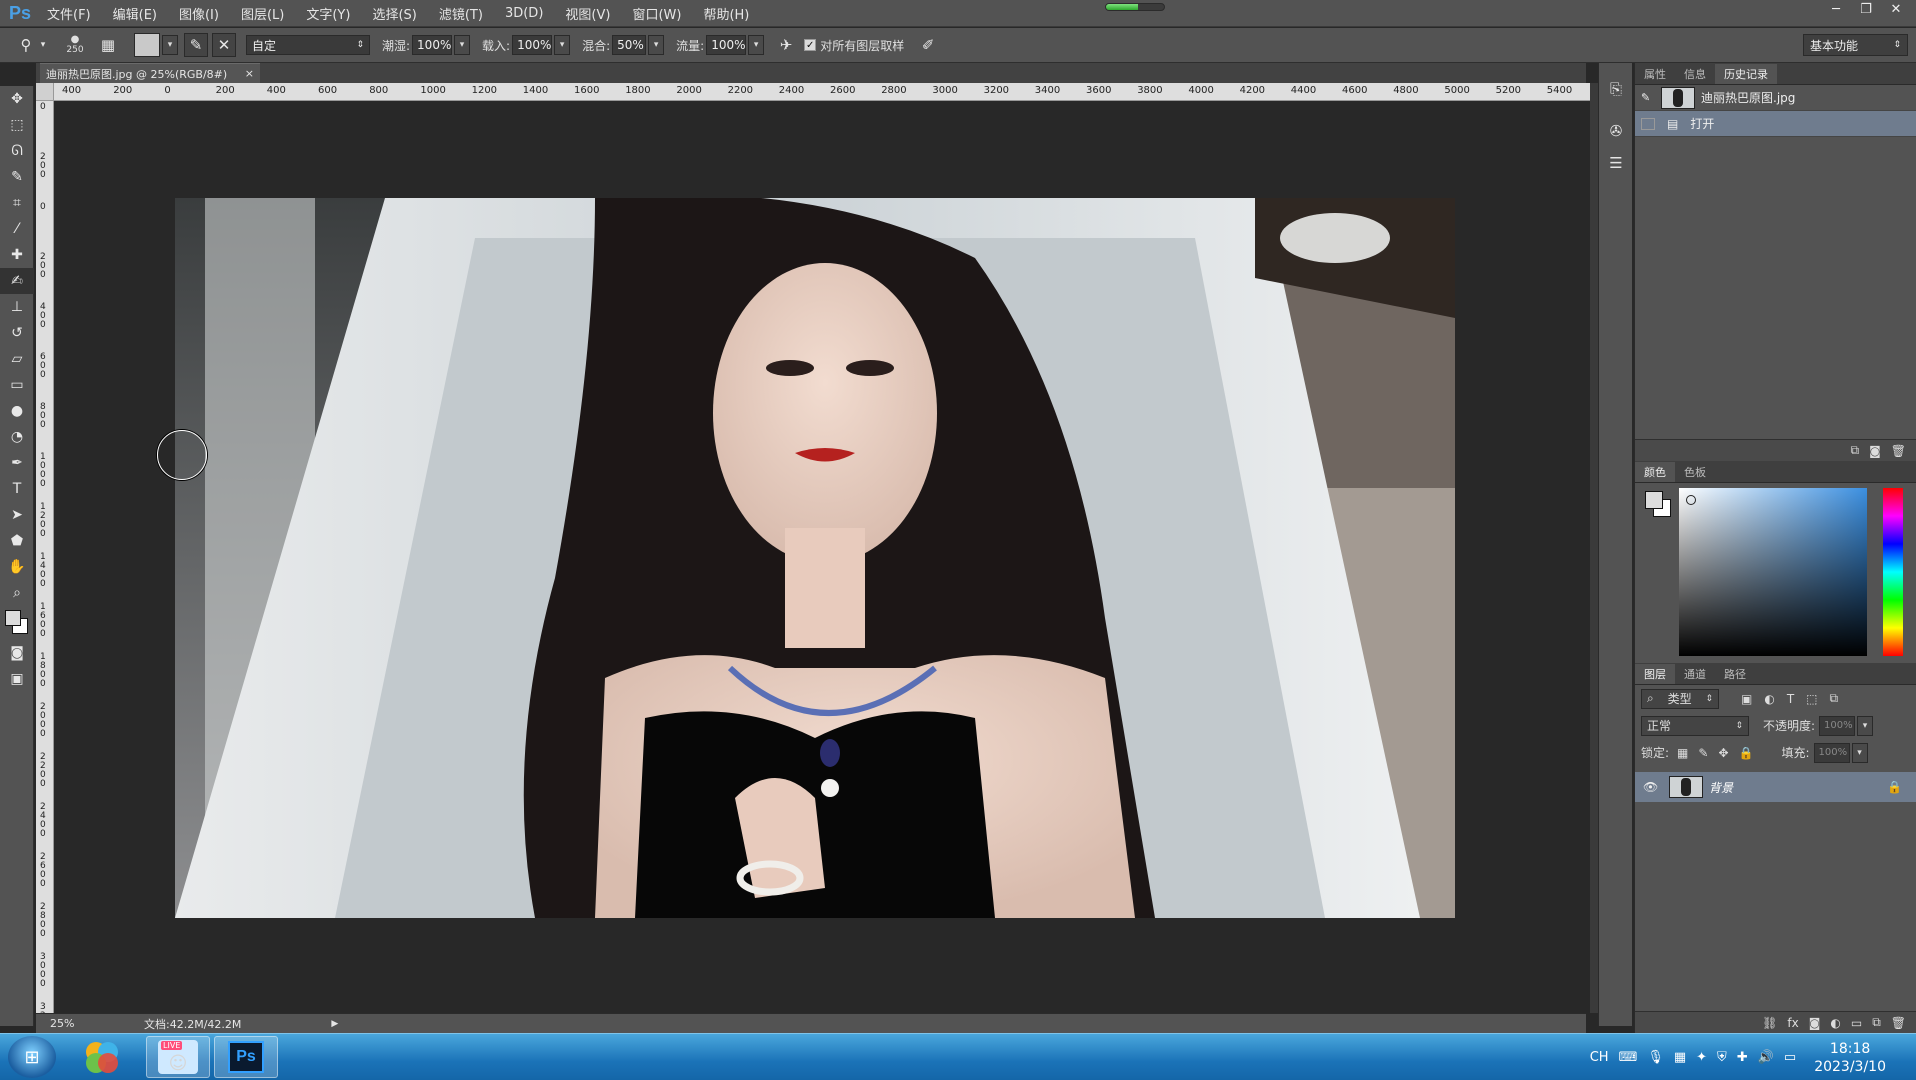  What do you see at coordinates (1735, 674) in the screenshot?
I see `tab-paths: 路径` at bounding box center [1735, 674].